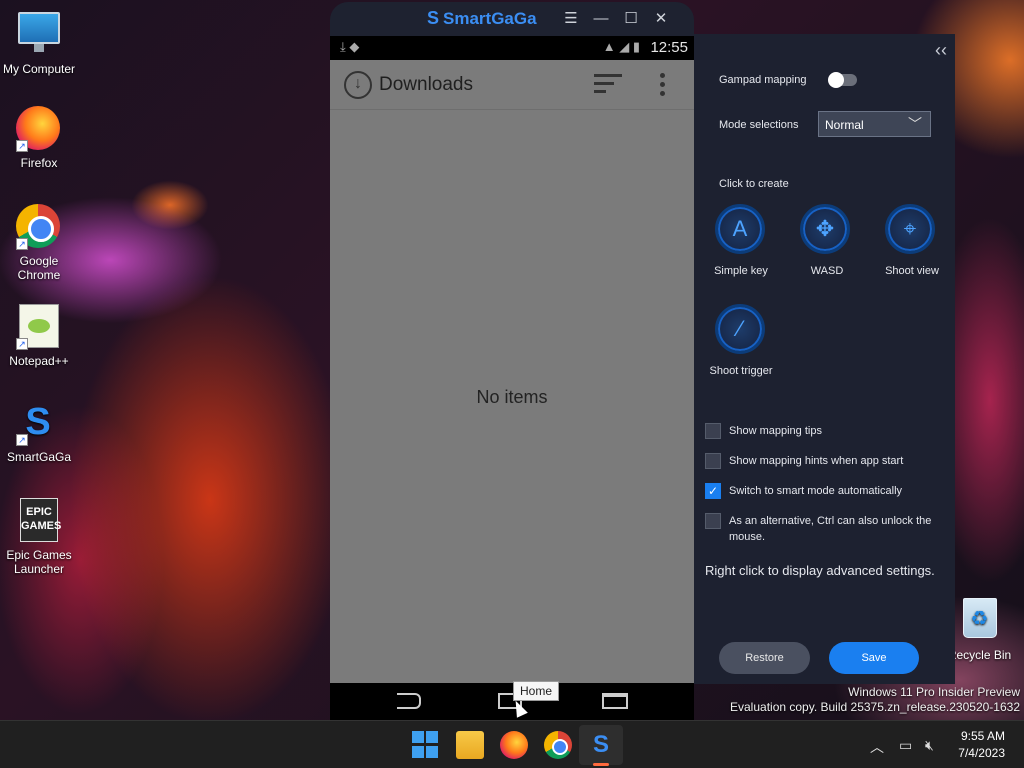 The height and width of the screenshot is (768, 1024). I want to click on minimize-icon: —, so click(601, 18).